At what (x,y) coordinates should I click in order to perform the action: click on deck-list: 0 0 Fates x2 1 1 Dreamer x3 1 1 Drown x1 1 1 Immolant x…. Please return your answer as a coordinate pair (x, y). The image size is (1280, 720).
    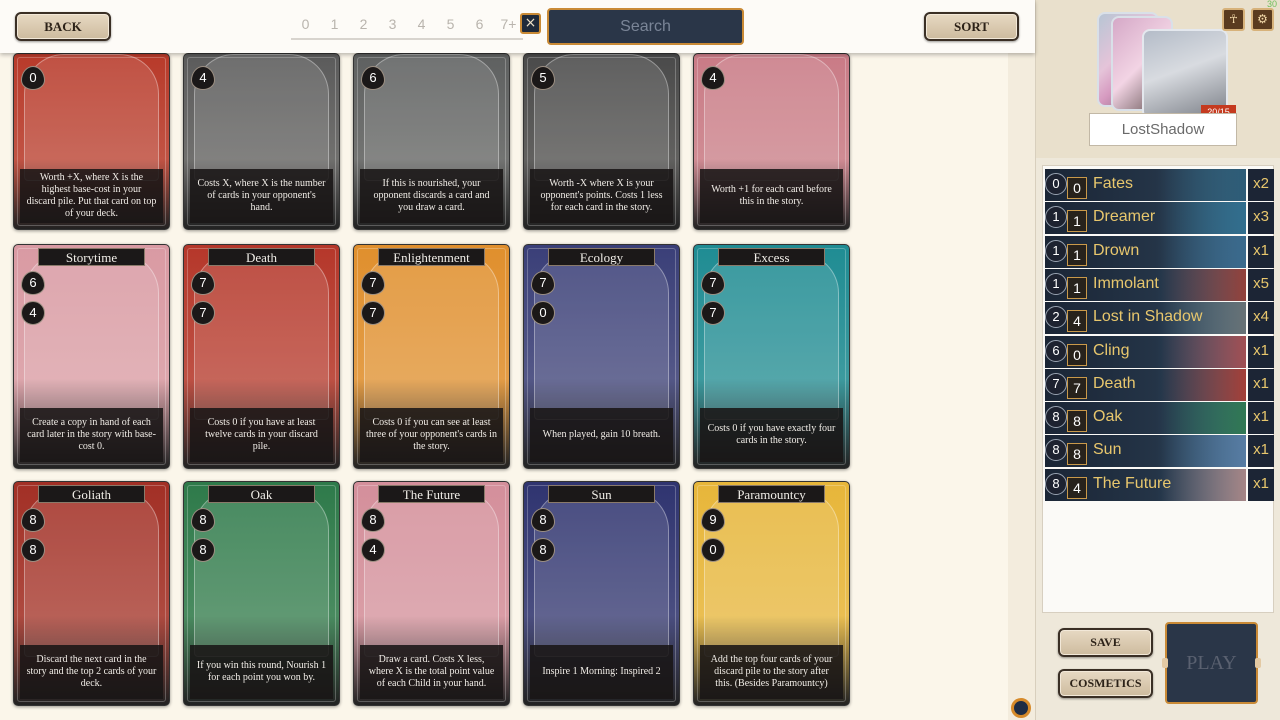
    Looking at the image, I should click on (1158, 389).